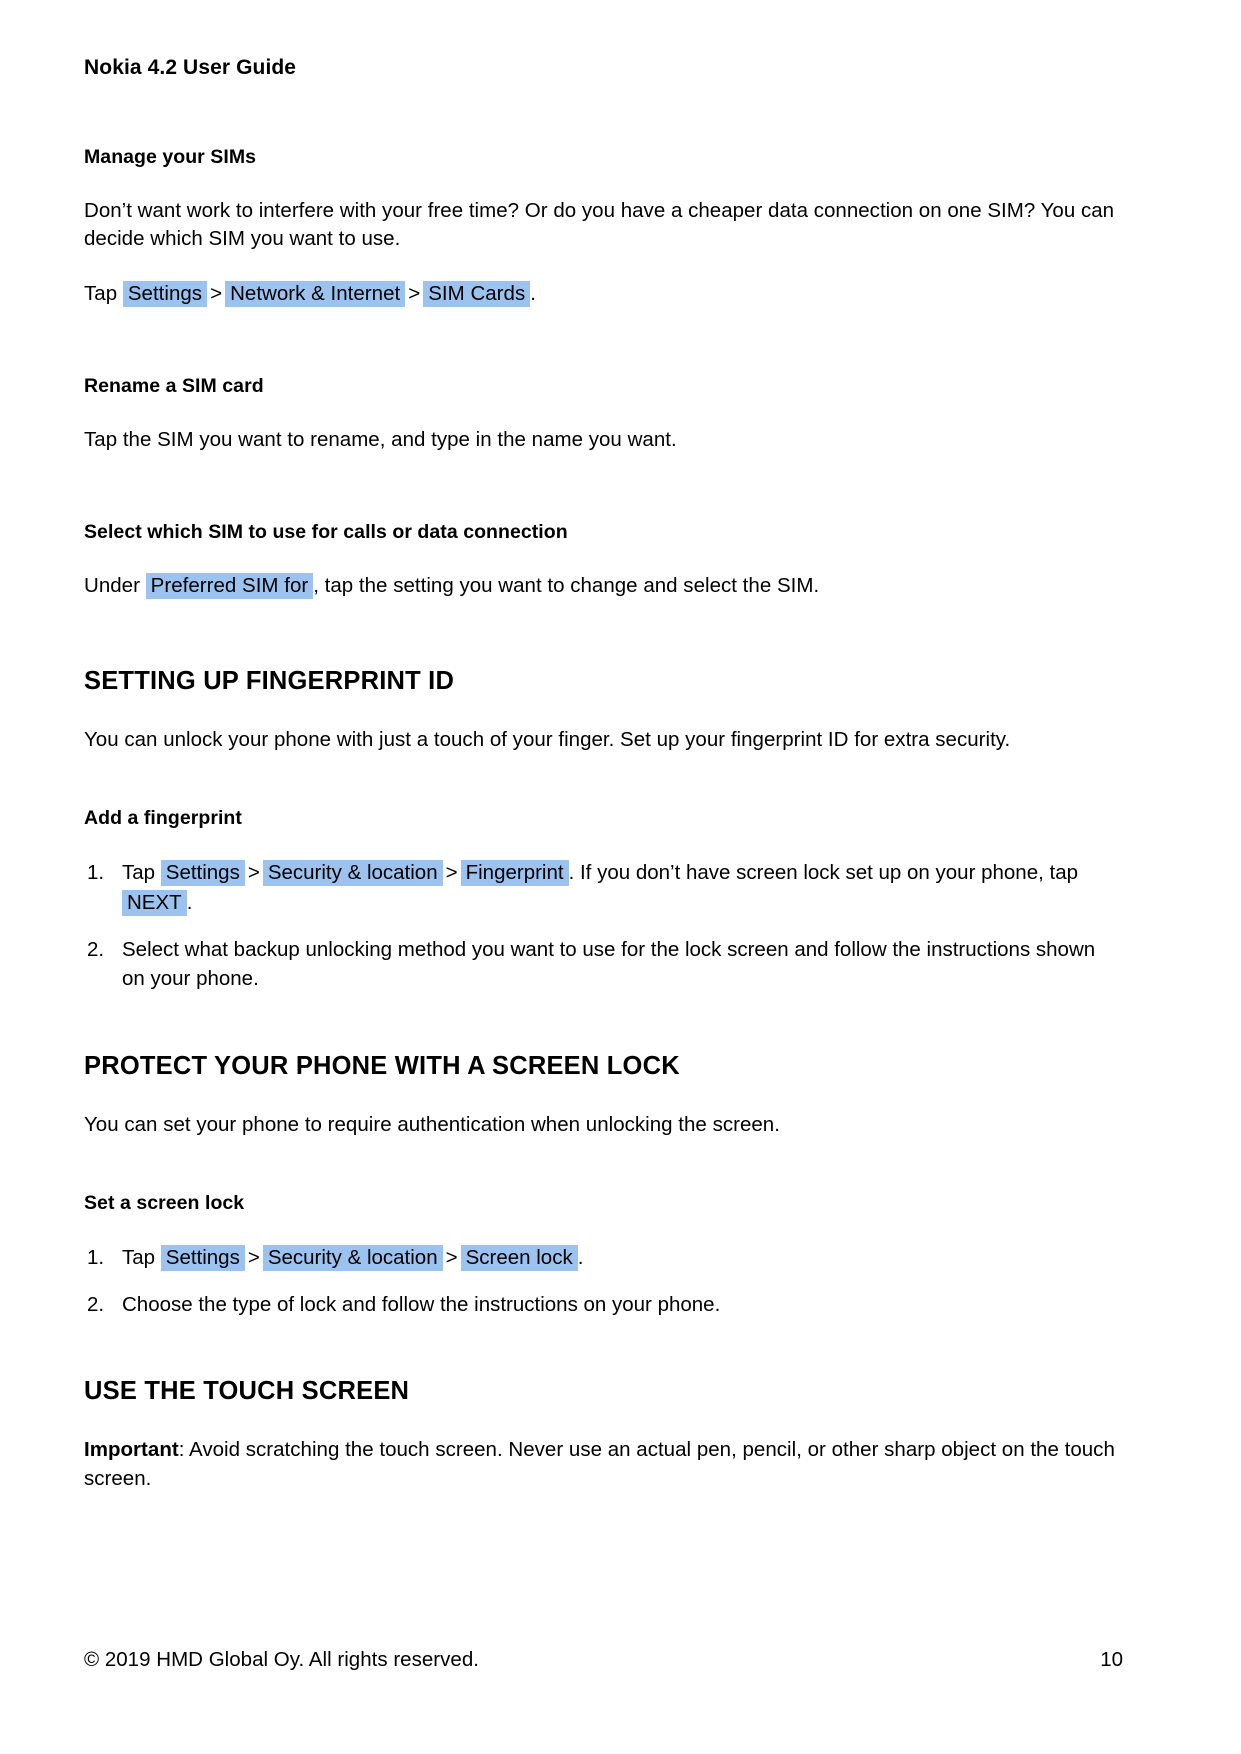  I want to click on ui-path-network-internet: Network & Internet, so click(315, 294).